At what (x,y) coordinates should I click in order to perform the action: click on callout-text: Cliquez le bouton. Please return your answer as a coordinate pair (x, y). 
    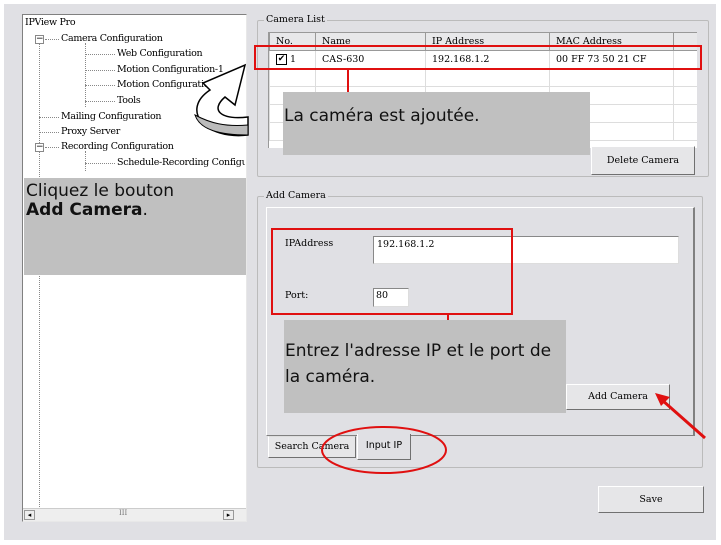
    Looking at the image, I should click on (100, 191).